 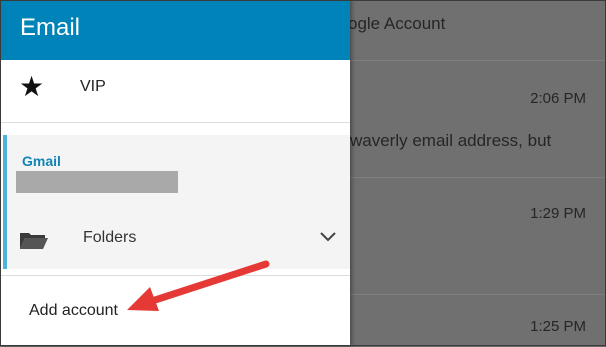 I want to click on redacted-email-address, so click(x=97, y=182).